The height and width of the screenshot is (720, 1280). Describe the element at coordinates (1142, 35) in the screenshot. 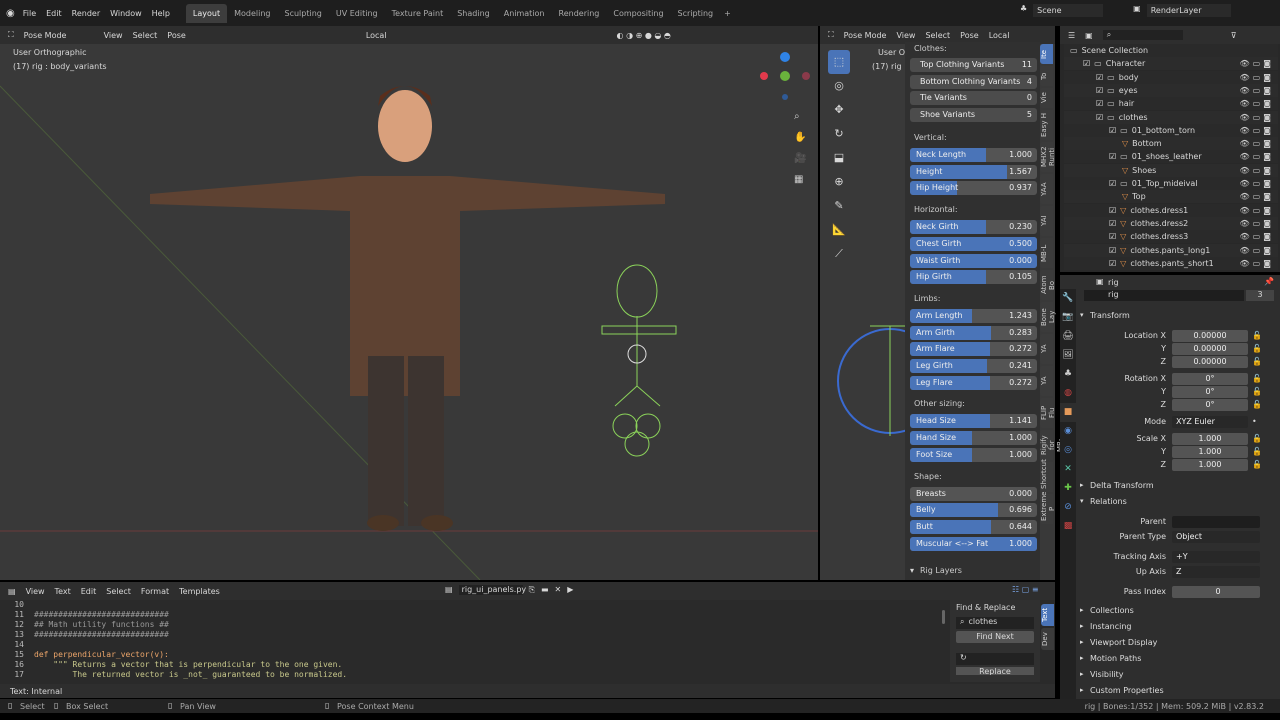

I see `search-icon: ⌕` at that location.